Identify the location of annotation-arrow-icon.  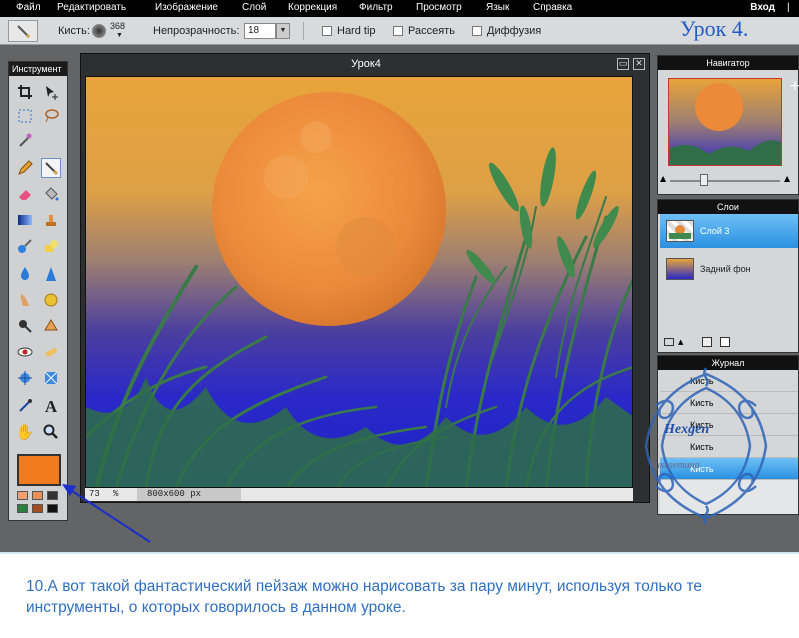
(108, 514).